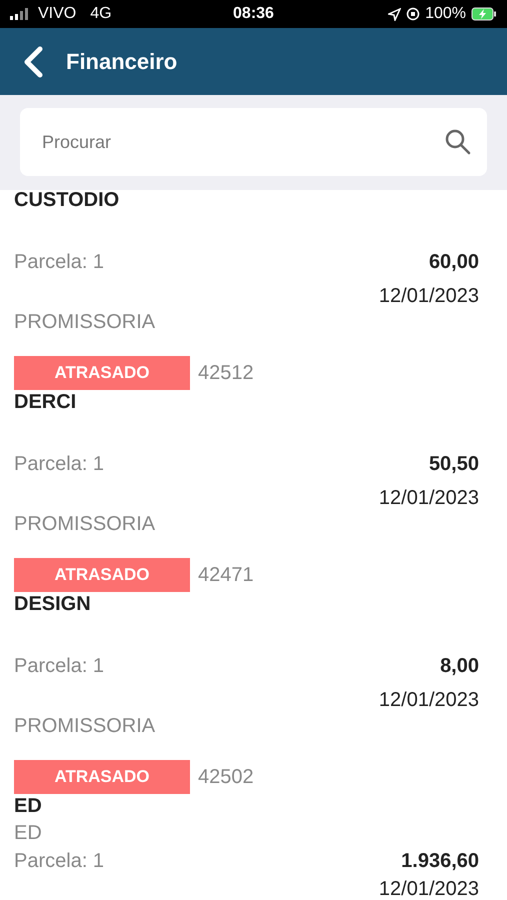 This screenshot has height=900, width=507. What do you see at coordinates (253, 142) in the screenshot?
I see `search-field: Procurar` at bounding box center [253, 142].